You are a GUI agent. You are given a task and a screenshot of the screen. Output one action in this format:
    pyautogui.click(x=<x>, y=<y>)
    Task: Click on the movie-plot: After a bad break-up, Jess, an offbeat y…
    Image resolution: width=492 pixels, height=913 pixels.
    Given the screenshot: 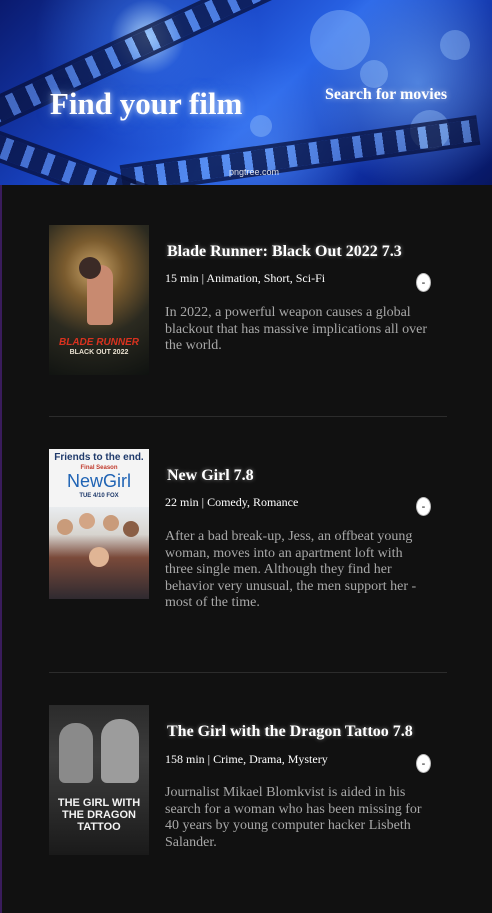 What is the action you would take?
    pyautogui.click(x=291, y=569)
    